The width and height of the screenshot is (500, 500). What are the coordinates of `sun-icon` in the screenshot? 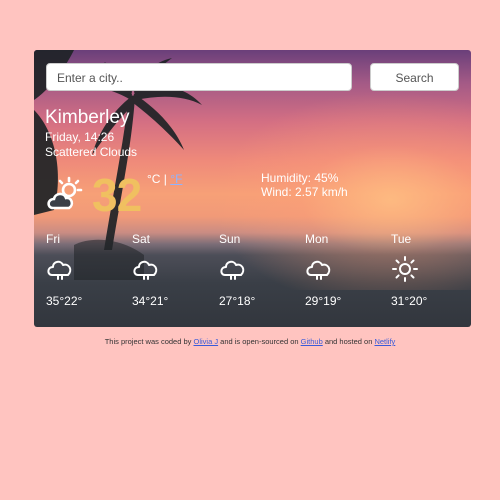 It's located at (405, 269).